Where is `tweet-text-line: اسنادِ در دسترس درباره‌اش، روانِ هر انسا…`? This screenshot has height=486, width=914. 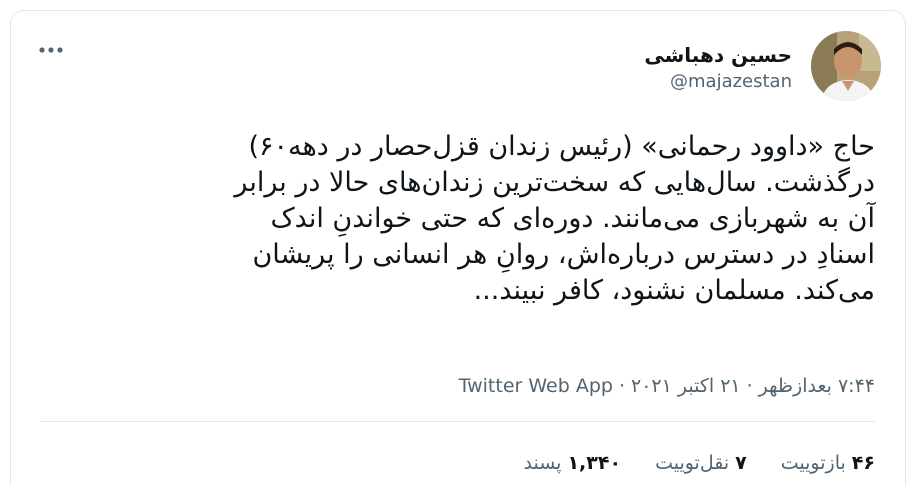 tweet-text-line: اسنادِ در دسترس درباره‌اش، روانِ هر انسا… is located at coordinates (563, 254).